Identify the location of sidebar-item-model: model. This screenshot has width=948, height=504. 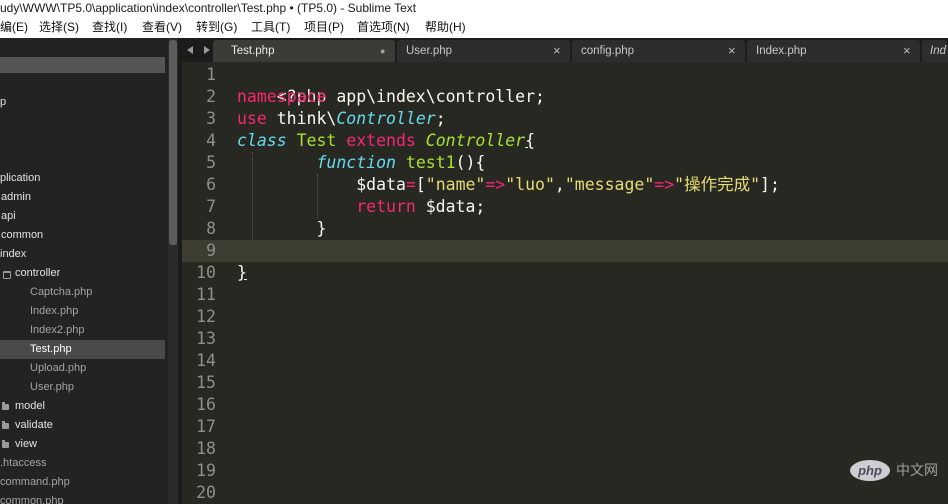
(82, 406).